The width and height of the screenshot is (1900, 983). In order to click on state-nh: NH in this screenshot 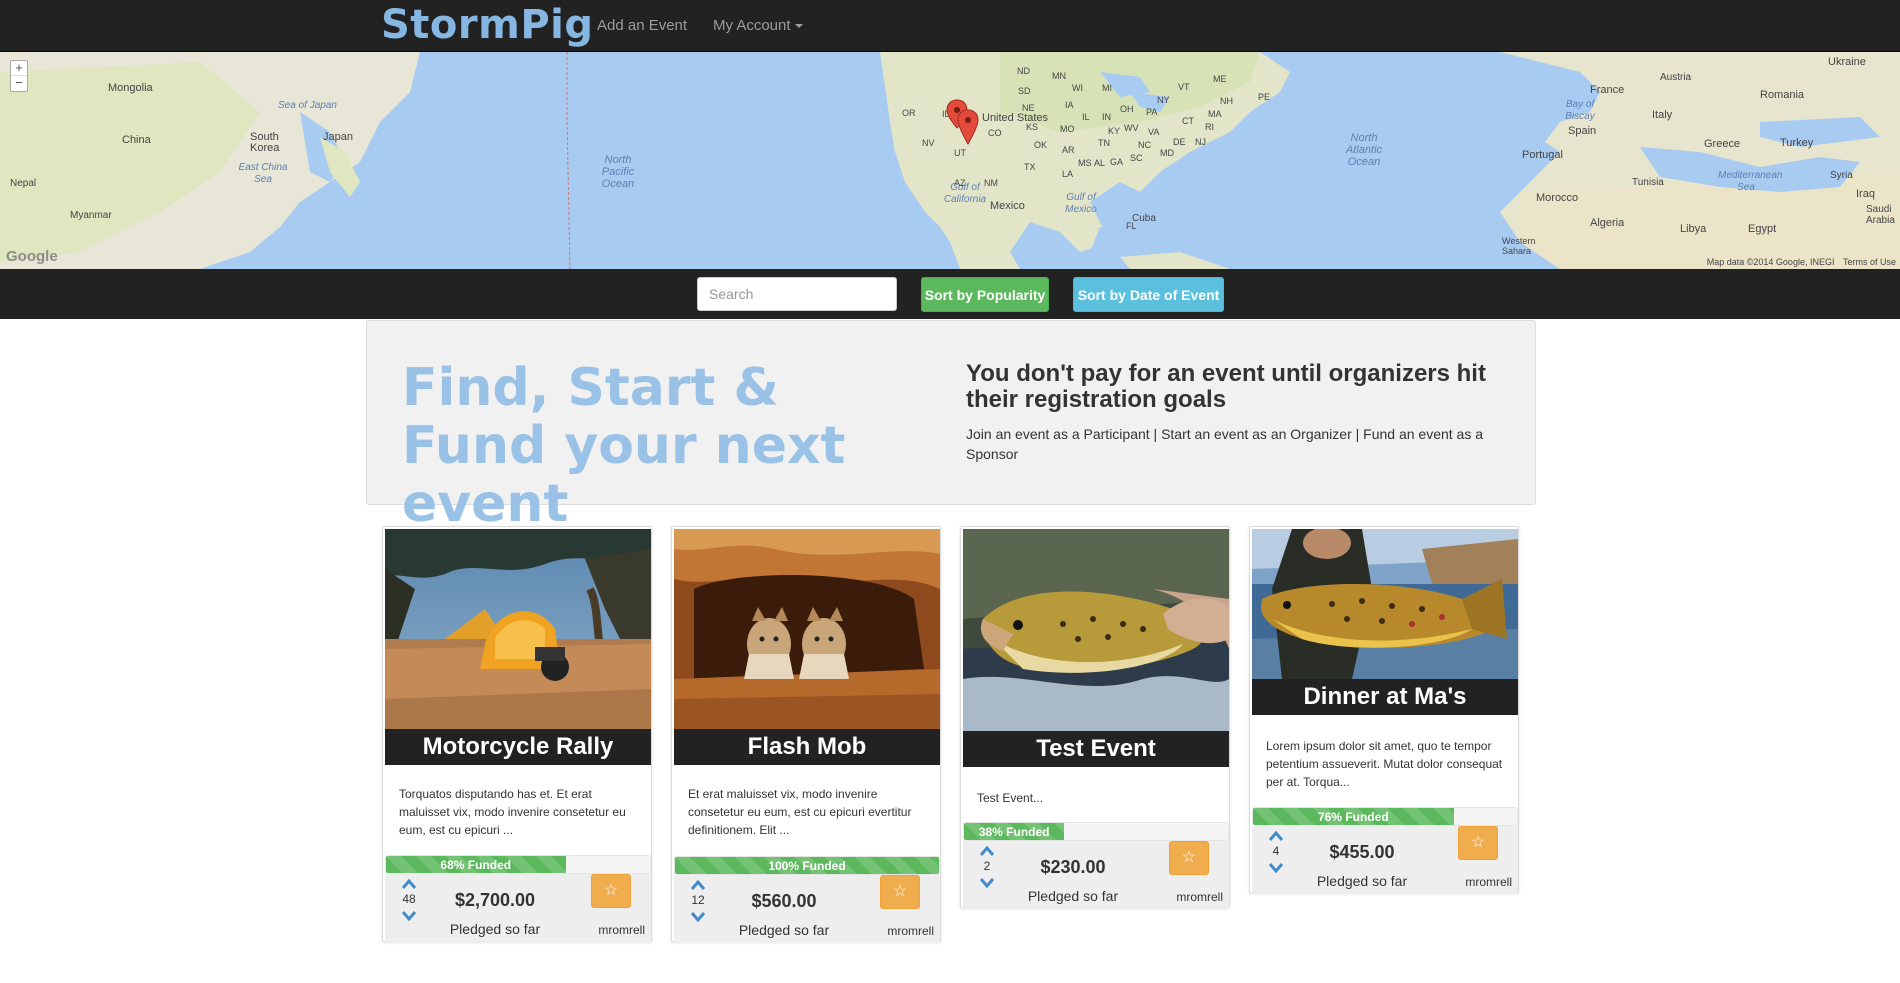, I will do `click(1226, 101)`.